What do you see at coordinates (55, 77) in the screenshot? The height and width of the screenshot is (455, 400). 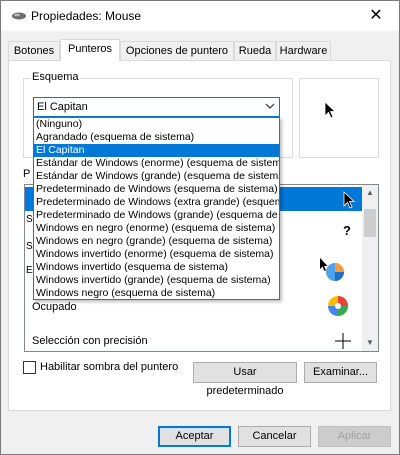 I see `scheme-group-label: Esquema` at bounding box center [55, 77].